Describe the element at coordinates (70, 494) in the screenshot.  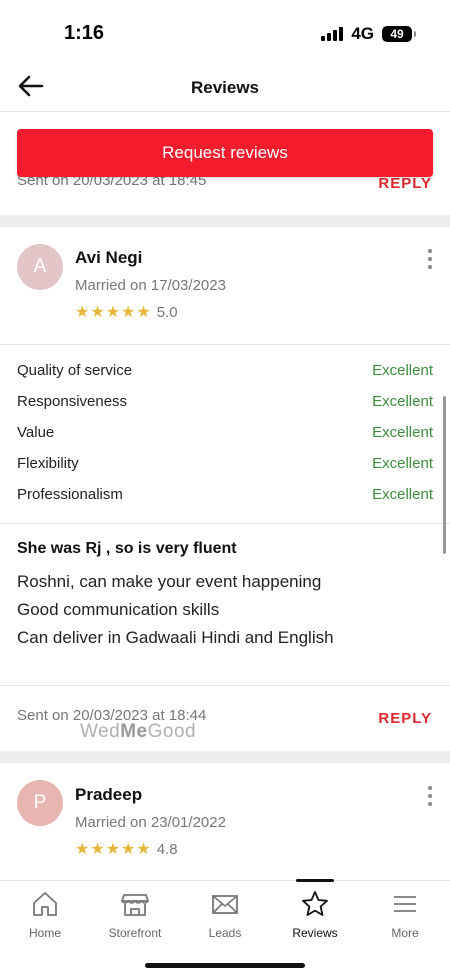
I see `criteria-label: Professionalism` at that location.